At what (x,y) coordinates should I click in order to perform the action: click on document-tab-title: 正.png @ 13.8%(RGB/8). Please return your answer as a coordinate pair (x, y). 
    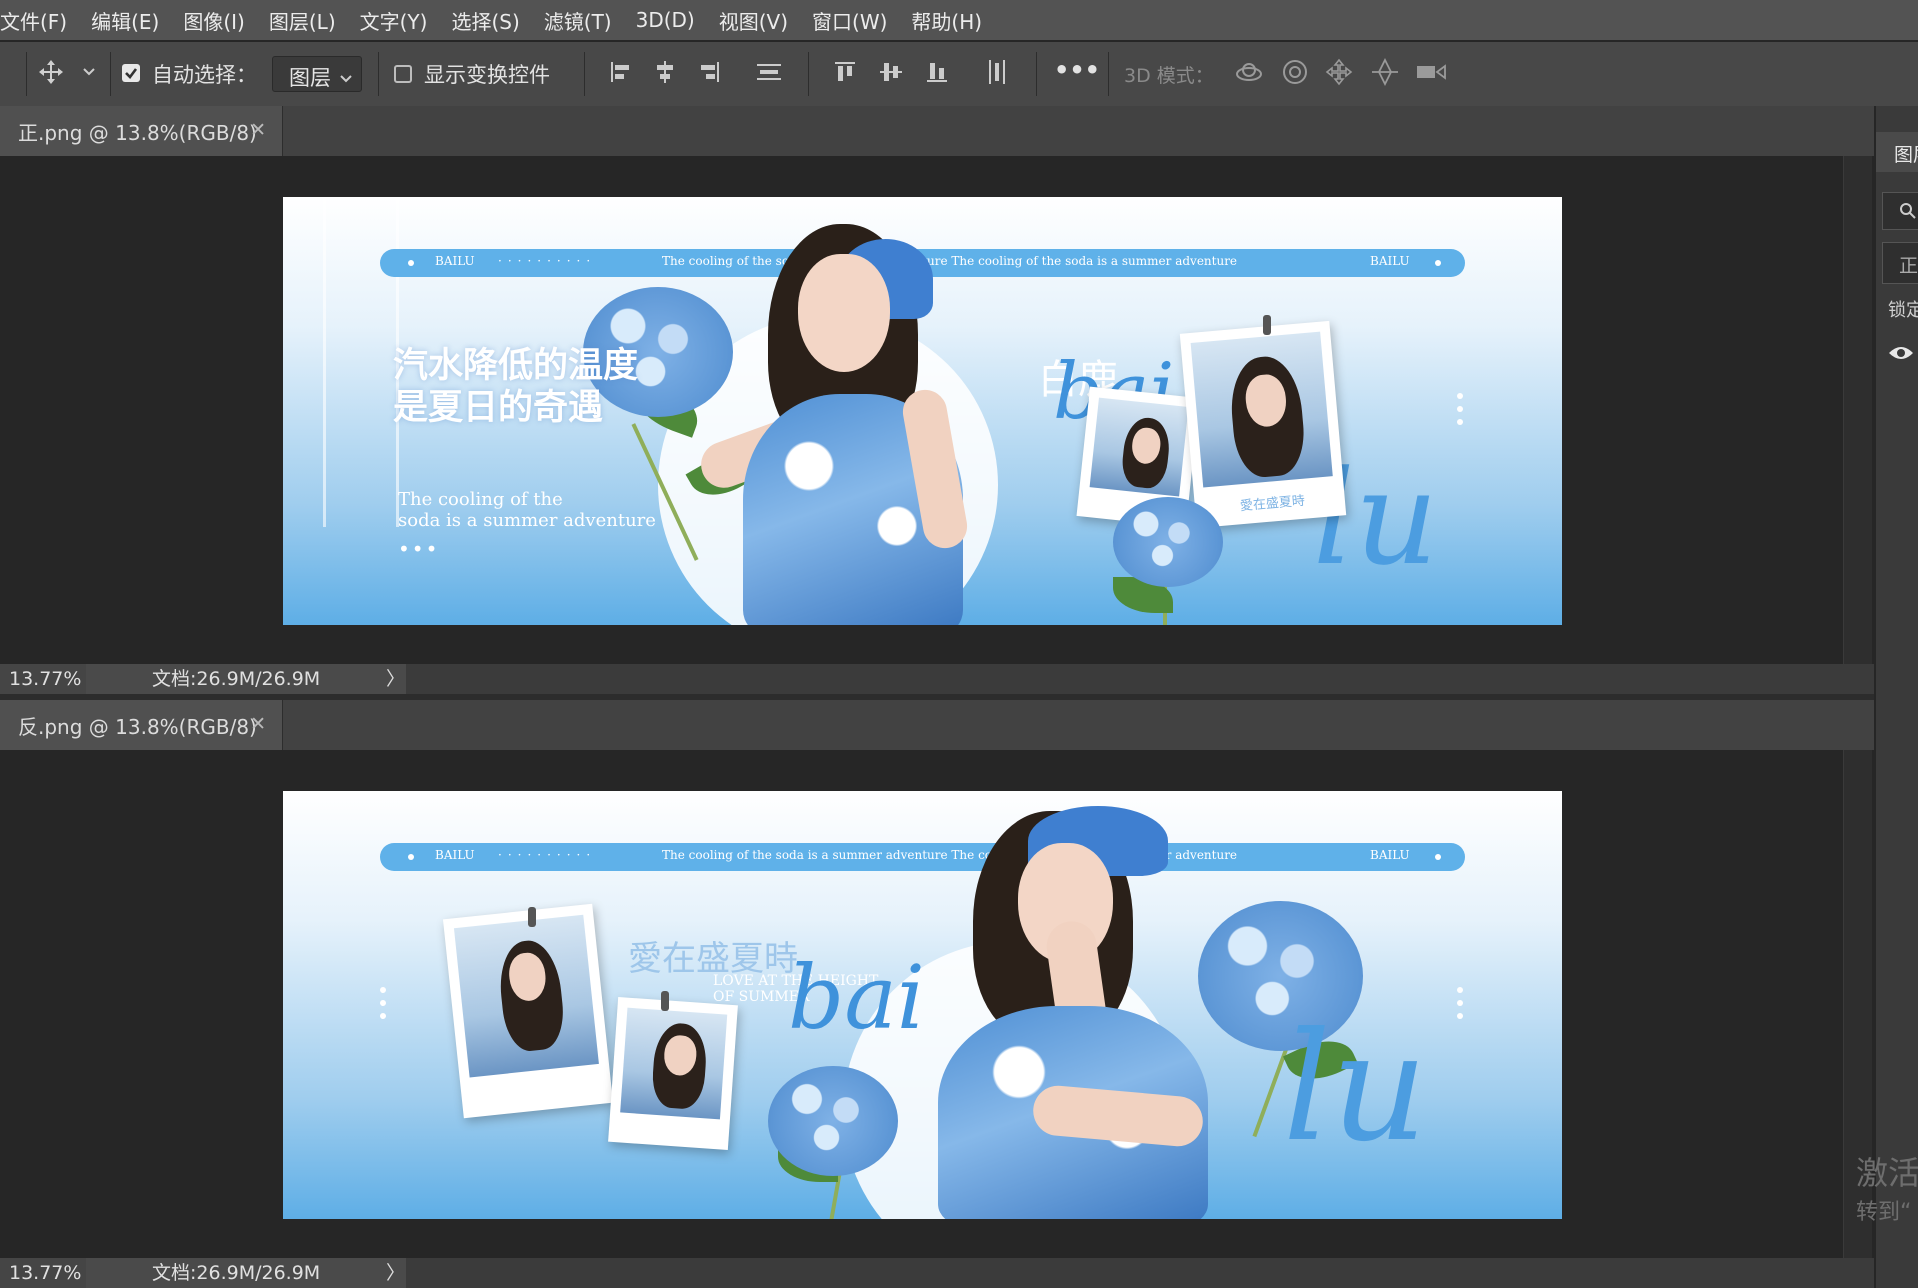
    Looking at the image, I should click on (137, 132).